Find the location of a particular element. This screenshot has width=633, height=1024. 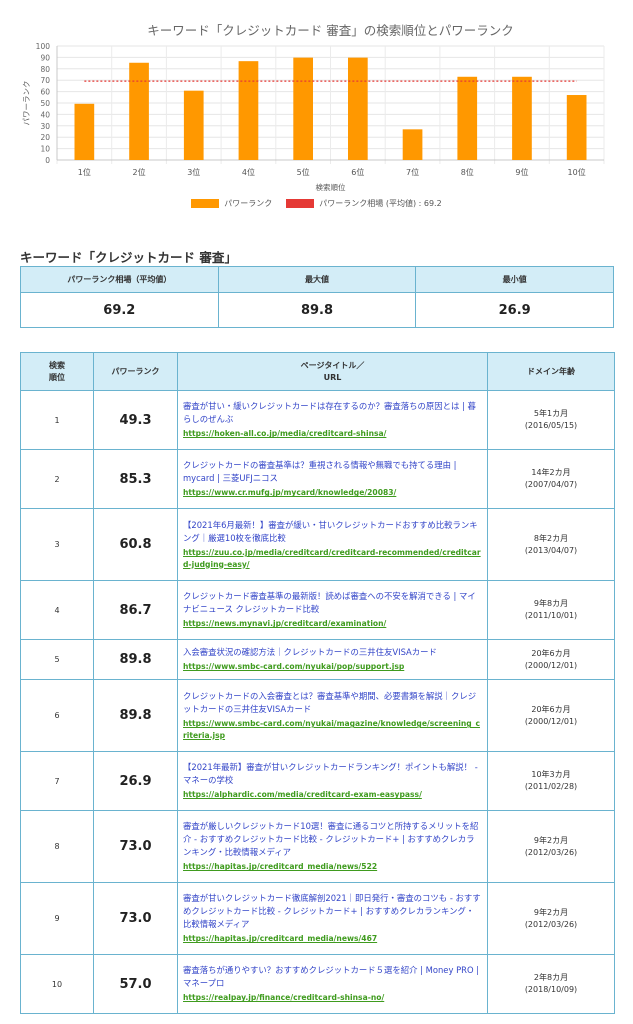

legend-item-average: パワーランク相場 (平均値) : 69.2 is located at coordinates (364, 203).